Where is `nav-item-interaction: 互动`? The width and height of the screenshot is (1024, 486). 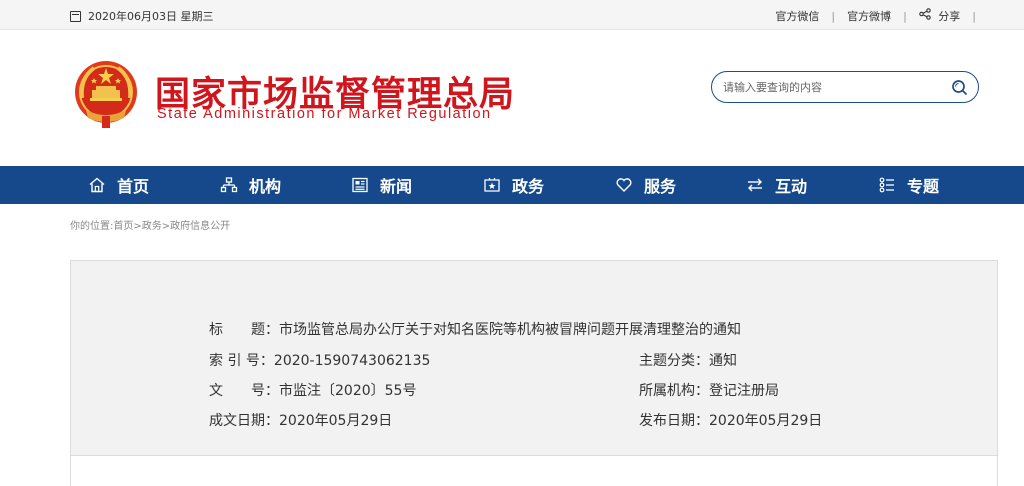
nav-item-interaction: 互动 is located at coordinates (776, 185).